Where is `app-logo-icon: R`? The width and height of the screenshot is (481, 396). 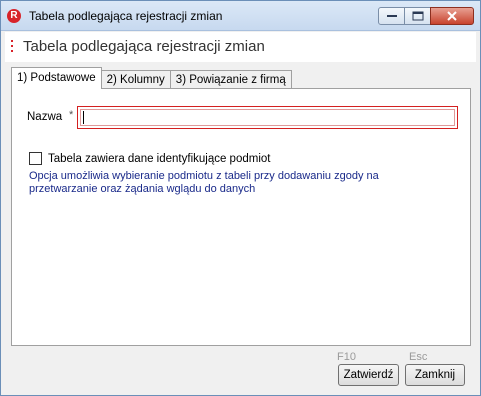
app-logo-icon: R is located at coordinates (14, 16).